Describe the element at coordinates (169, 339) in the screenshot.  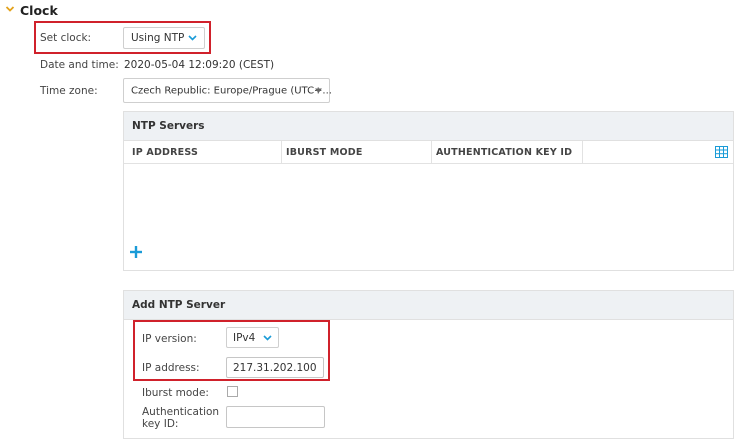
I see `ip-version-label: IP version:` at that location.